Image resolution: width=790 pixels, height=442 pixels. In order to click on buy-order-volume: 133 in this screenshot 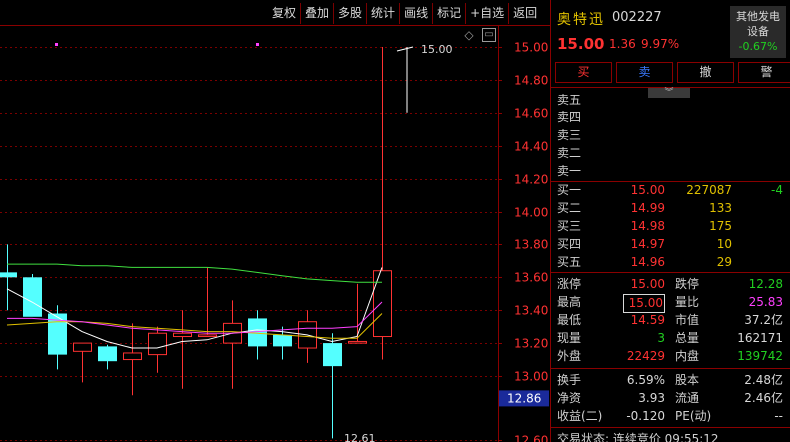, I will do `click(720, 208)`.